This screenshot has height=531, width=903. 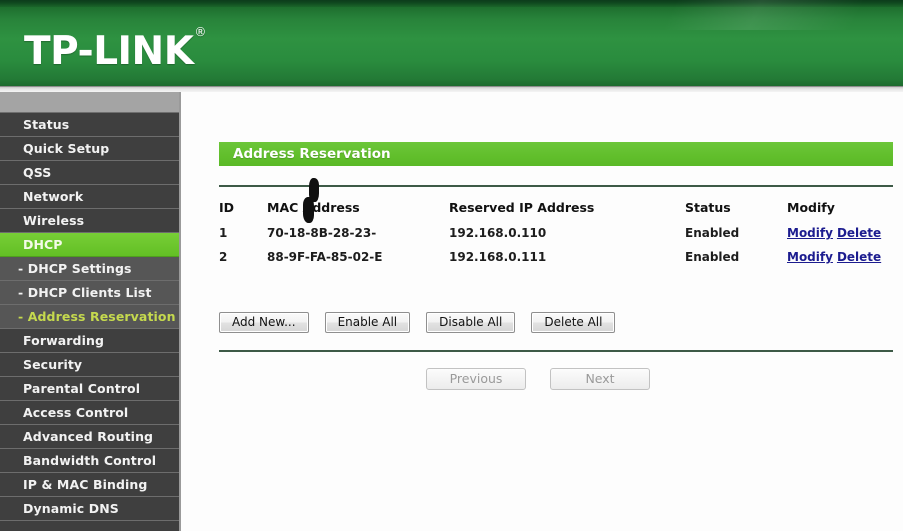 I want to click on delete-all-button: Delete All, so click(x=573, y=322).